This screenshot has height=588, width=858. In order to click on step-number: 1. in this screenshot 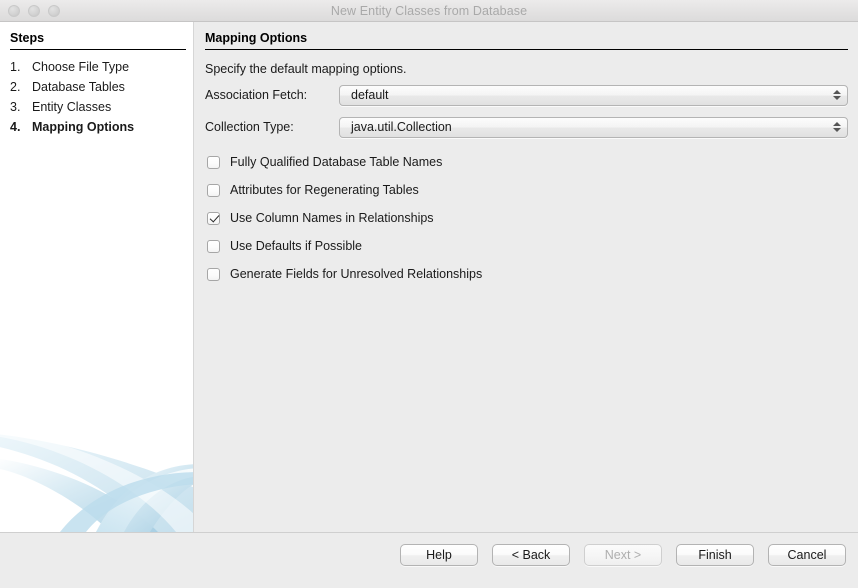, I will do `click(15, 67)`.